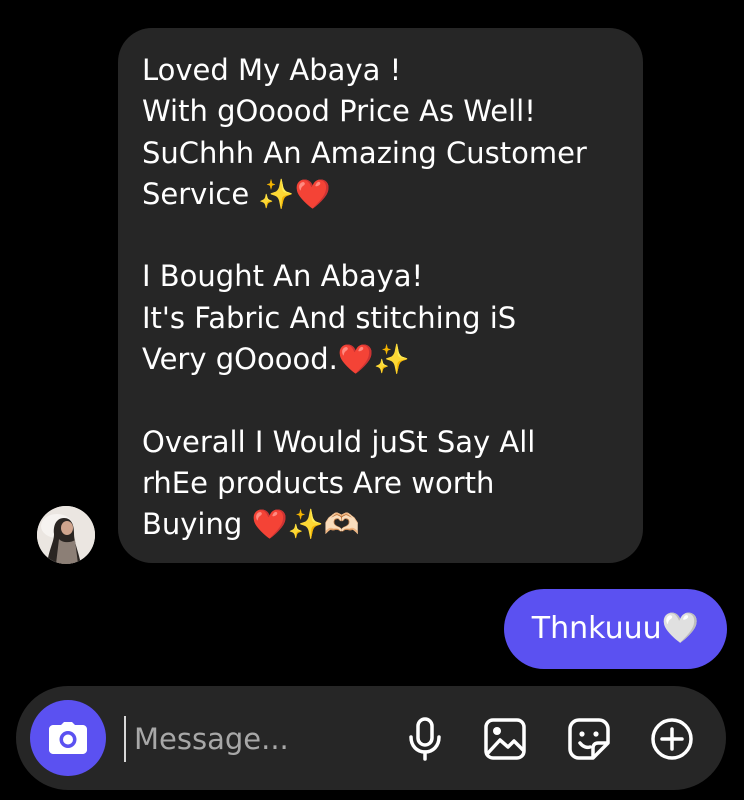 This screenshot has height=800, width=744. Describe the element at coordinates (251, 524) in the screenshot. I see `message-line: Buying ❤️✨🫶🏻` at that location.